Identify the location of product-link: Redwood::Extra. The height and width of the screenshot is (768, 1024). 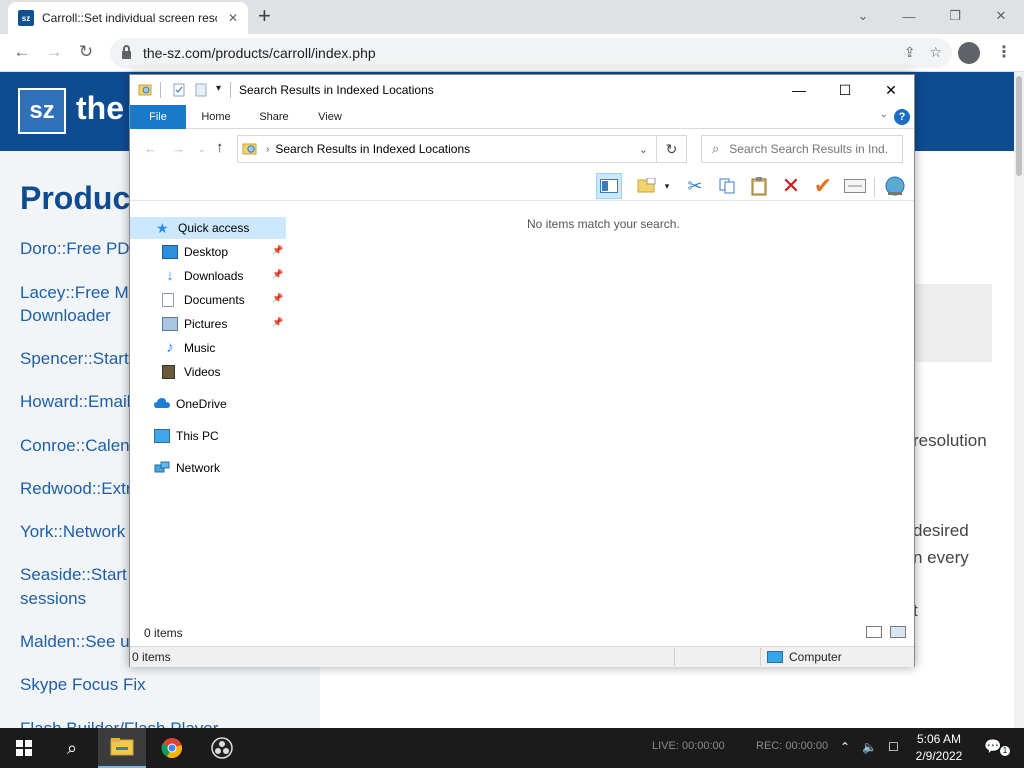
(80, 488).